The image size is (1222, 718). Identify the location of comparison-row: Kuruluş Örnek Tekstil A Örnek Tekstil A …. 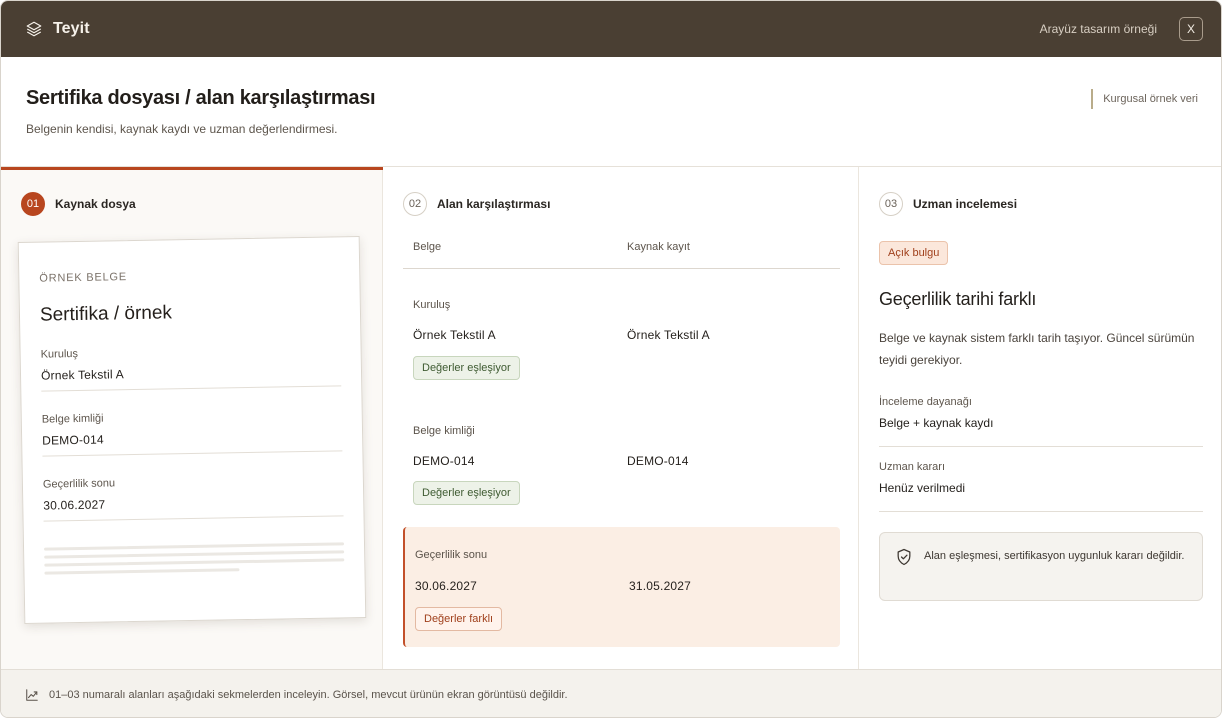
(621, 340).